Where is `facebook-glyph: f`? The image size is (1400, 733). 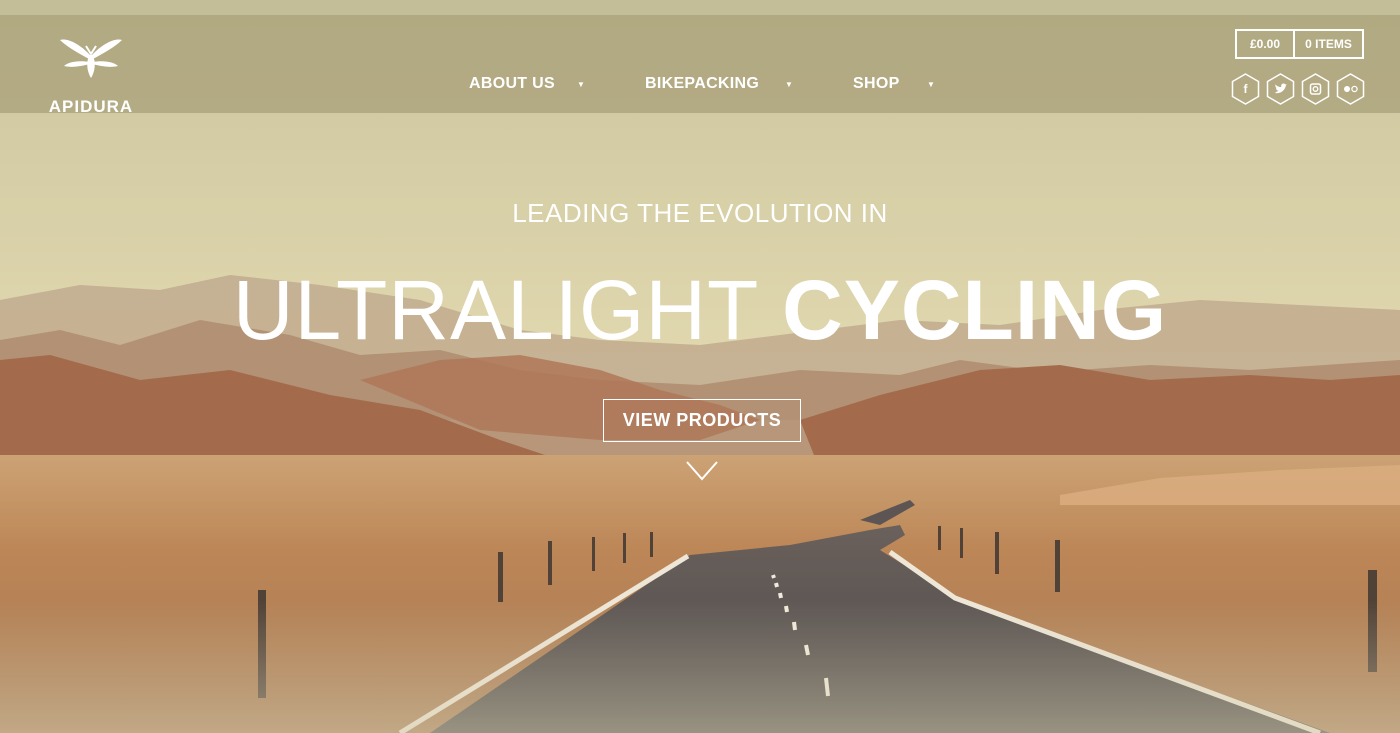
facebook-glyph: f is located at coordinates (1245, 89).